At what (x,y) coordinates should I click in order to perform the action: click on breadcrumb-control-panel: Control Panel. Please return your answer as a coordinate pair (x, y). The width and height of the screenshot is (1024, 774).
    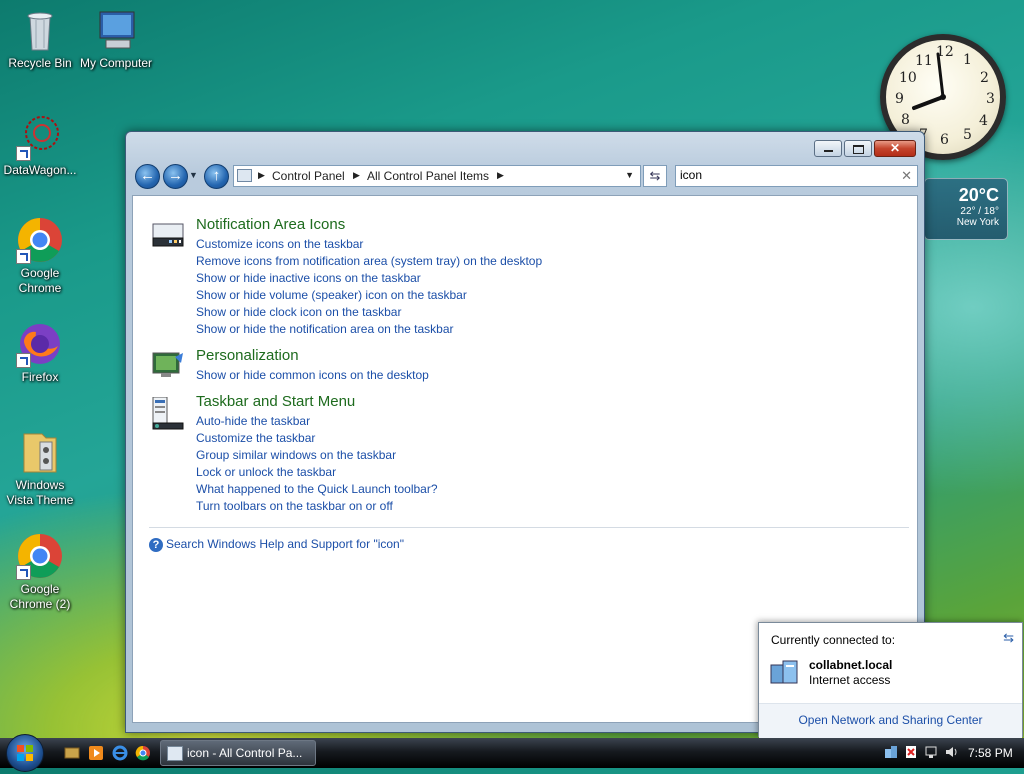
    Looking at the image, I should click on (308, 176).